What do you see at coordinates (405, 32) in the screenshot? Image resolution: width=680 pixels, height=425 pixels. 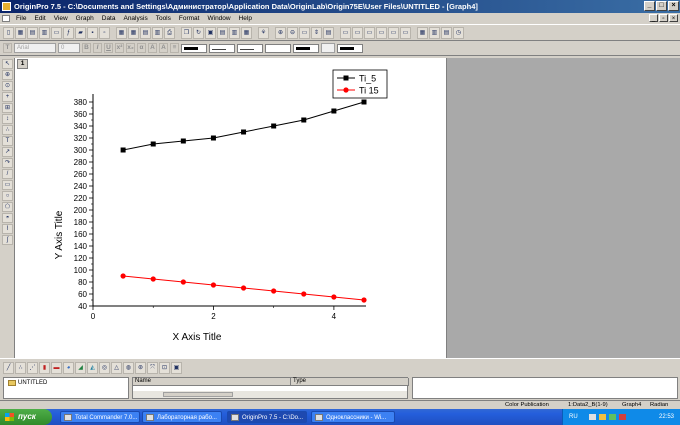 I see `layer-6-icon: ▭` at bounding box center [405, 32].